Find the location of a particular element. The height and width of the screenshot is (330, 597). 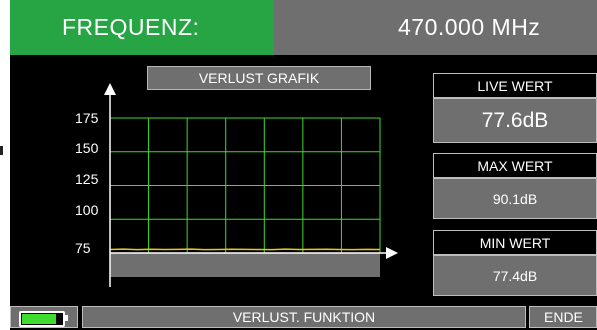

end-button: ENDE is located at coordinates (563, 317).